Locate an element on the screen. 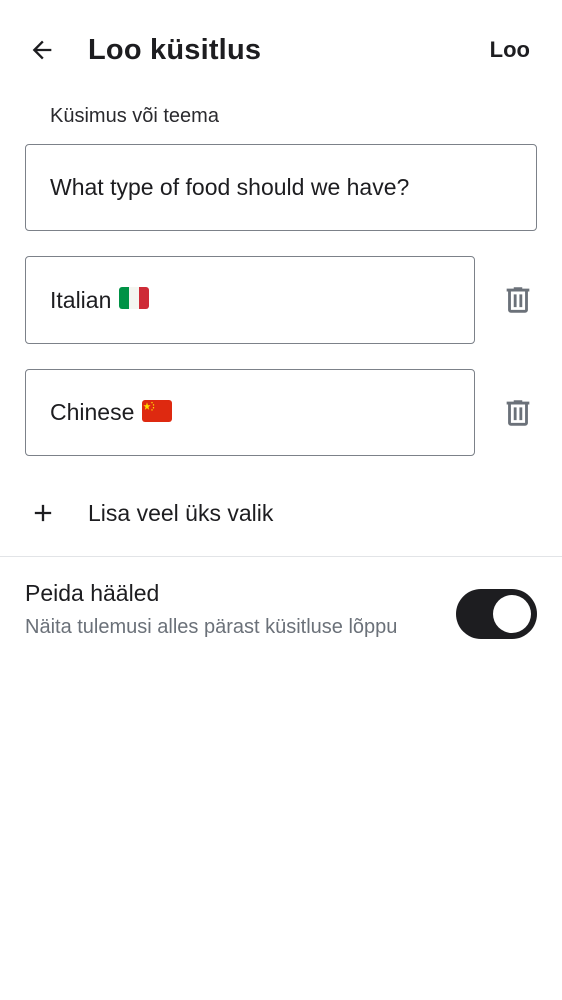 The image size is (562, 1000). plus-icon is located at coordinates (43, 513).